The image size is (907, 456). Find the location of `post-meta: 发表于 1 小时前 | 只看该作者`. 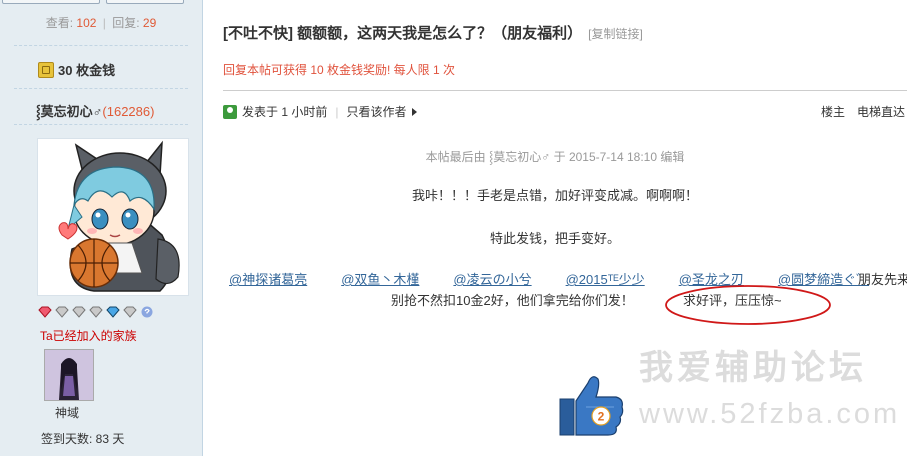

post-meta: 发表于 1 小时前 | 只看该作者 is located at coordinates (320, 111).